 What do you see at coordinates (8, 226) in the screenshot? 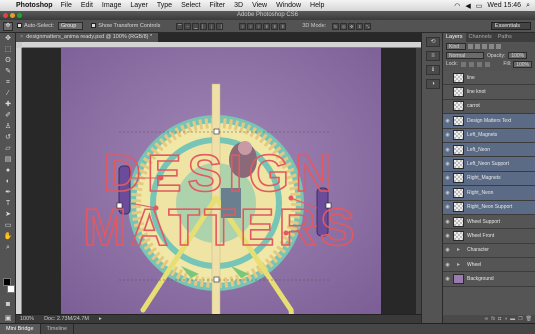
I see `shape-icon: ▭` at bounding box center [8, 226].